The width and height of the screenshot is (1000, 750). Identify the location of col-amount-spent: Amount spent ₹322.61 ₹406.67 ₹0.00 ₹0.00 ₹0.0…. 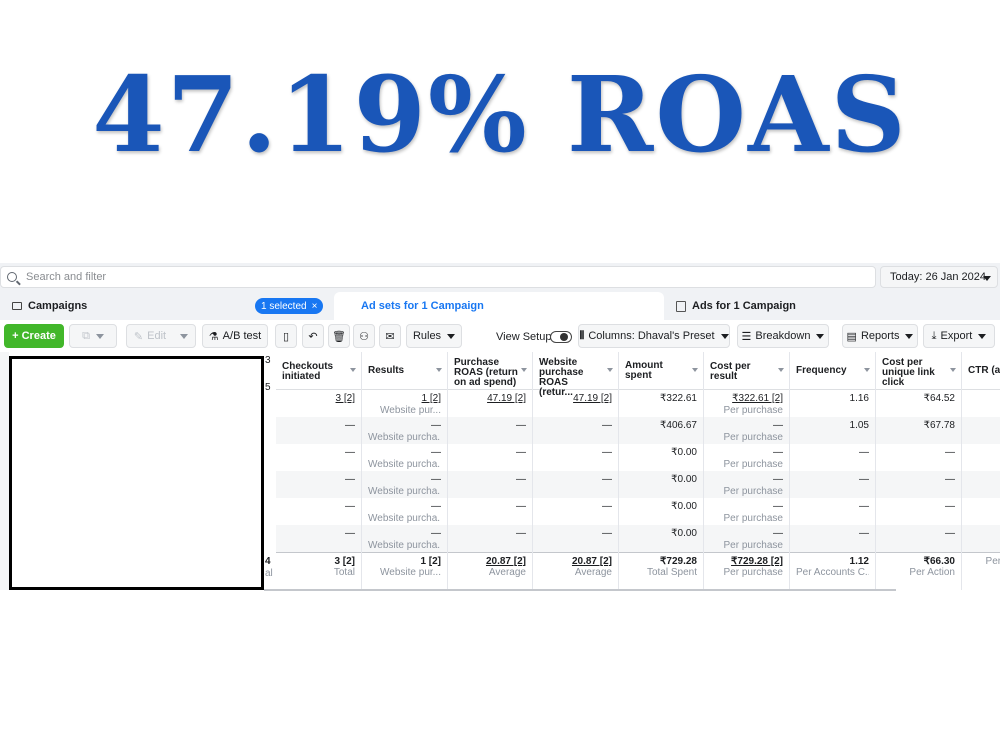
(661, 471).